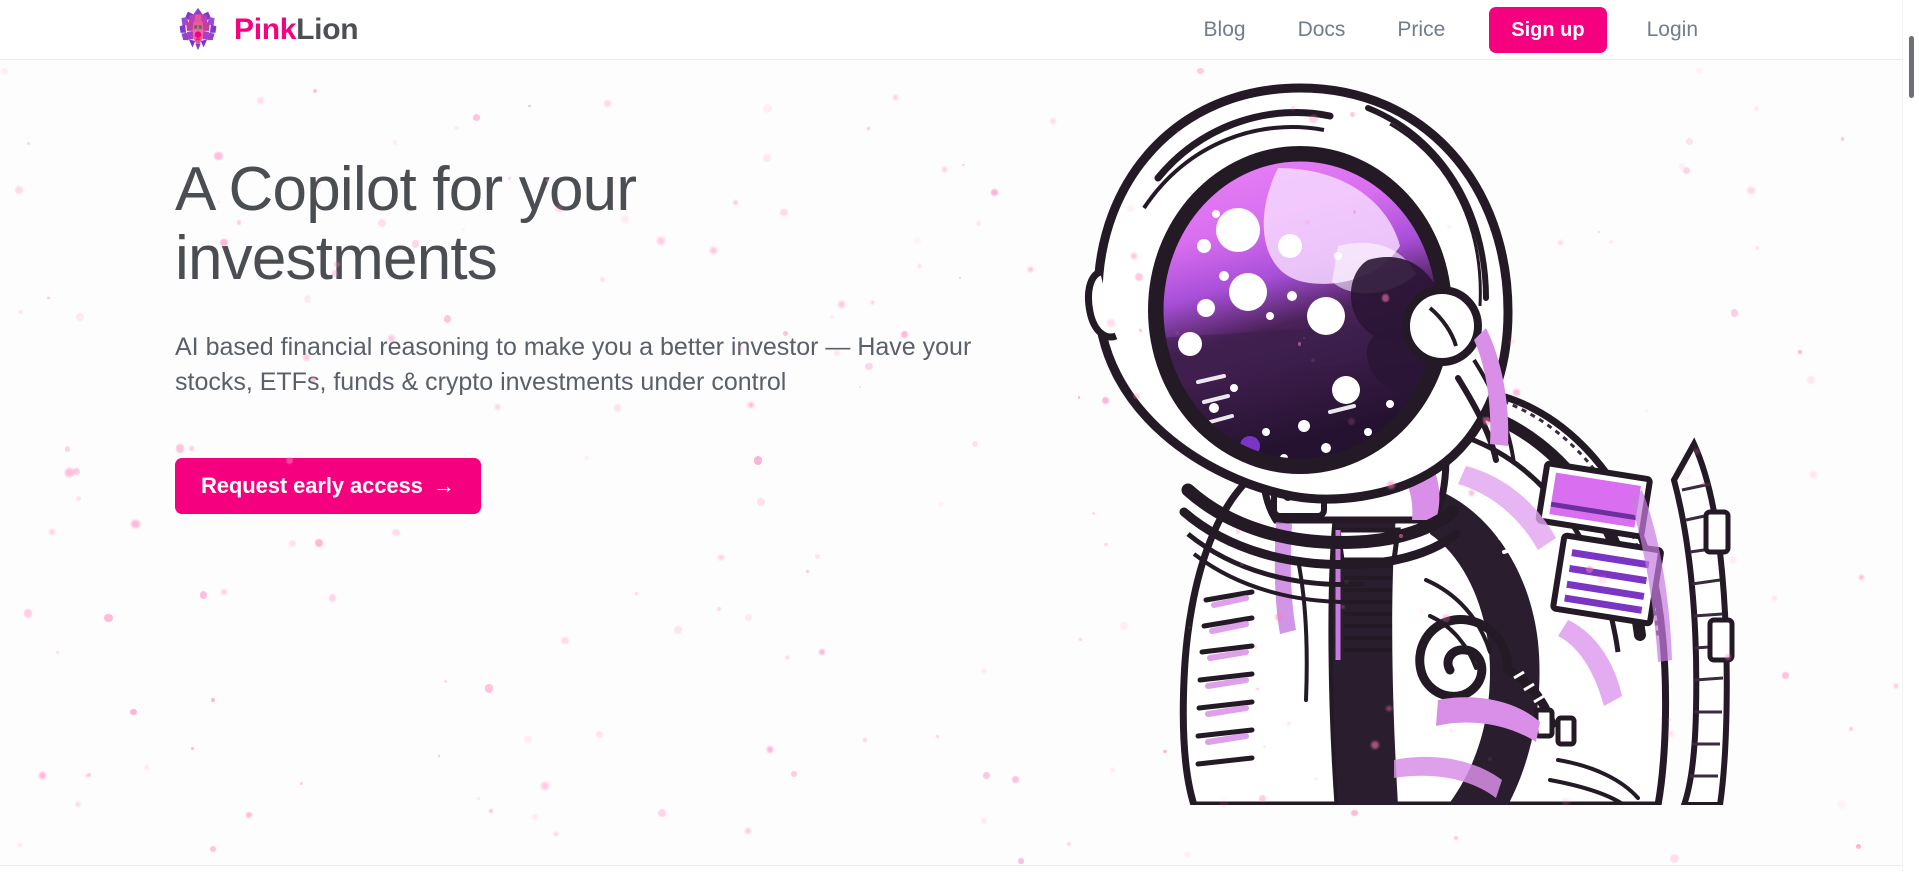 Image resolution: width=1919 pixels, height=872 pixels. I want to click on footer-divider, so click(951, 865).